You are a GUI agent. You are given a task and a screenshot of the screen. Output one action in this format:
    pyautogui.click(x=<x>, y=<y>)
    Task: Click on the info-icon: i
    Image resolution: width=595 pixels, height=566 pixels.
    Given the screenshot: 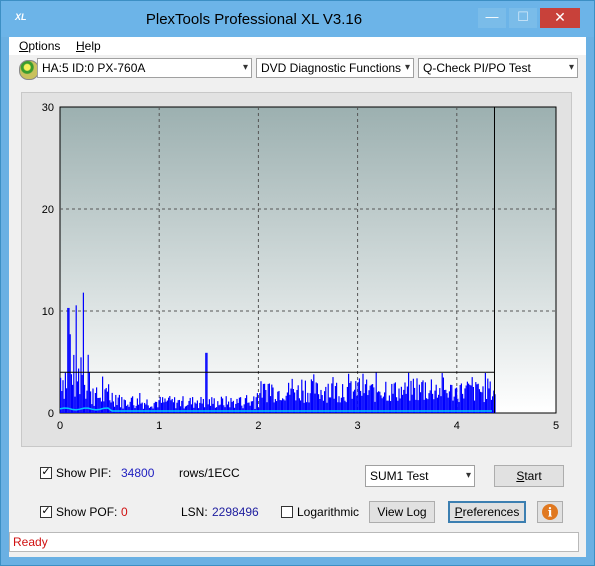 What is the action you would take?
    pyautogui.click(x=550, y=512)
    